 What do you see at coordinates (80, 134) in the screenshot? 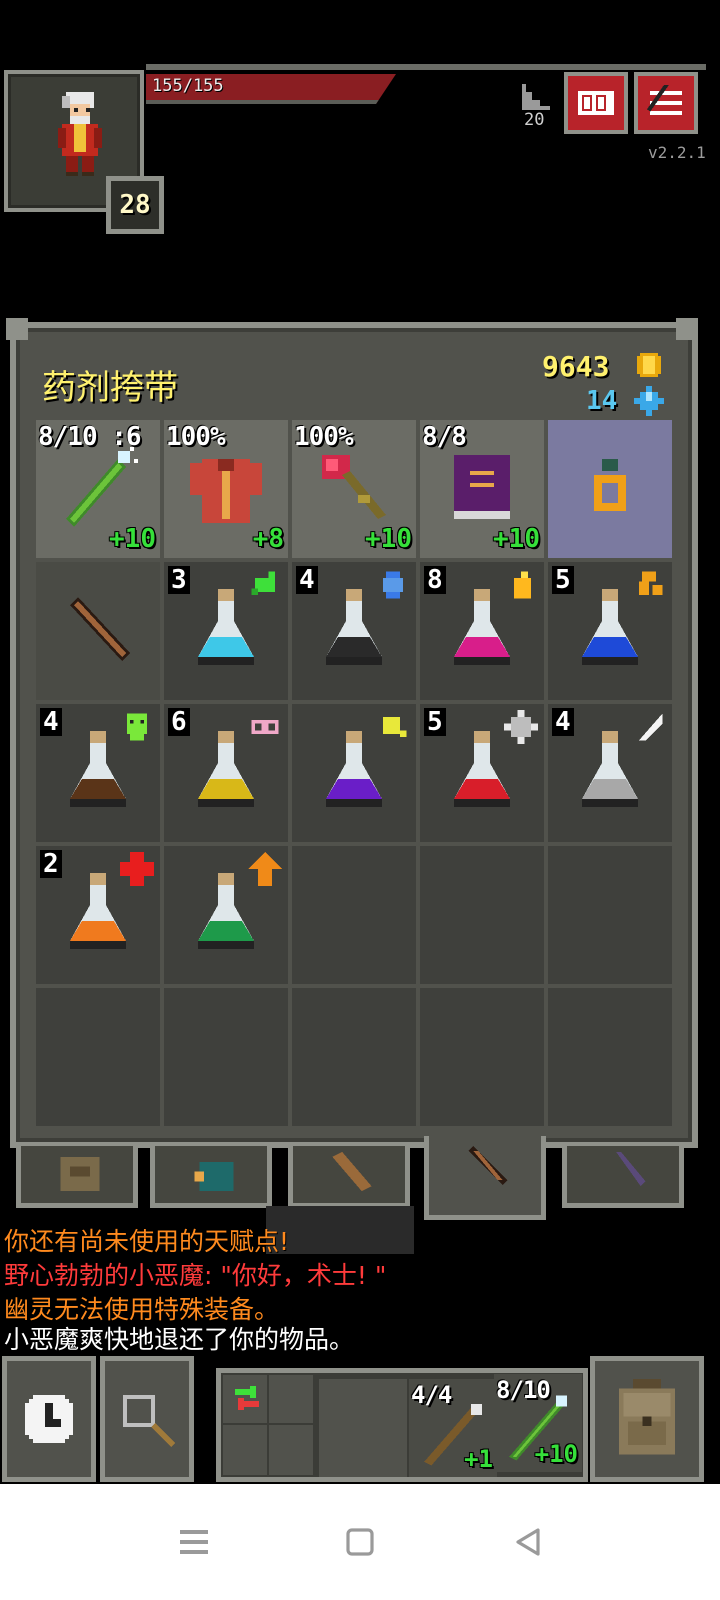
I see `hero-sprite-icon` at bounding box center [80, 134].